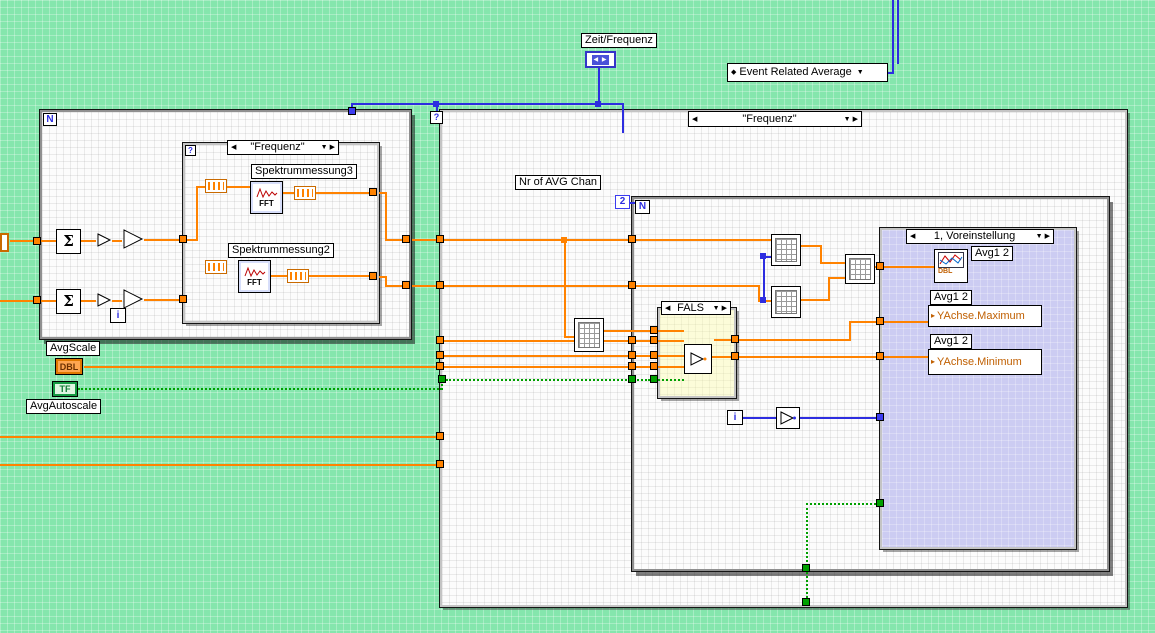 The image size is (1155, 633). I want to click on enum-selector-icon: ◀ ▶, so click(600, 59).